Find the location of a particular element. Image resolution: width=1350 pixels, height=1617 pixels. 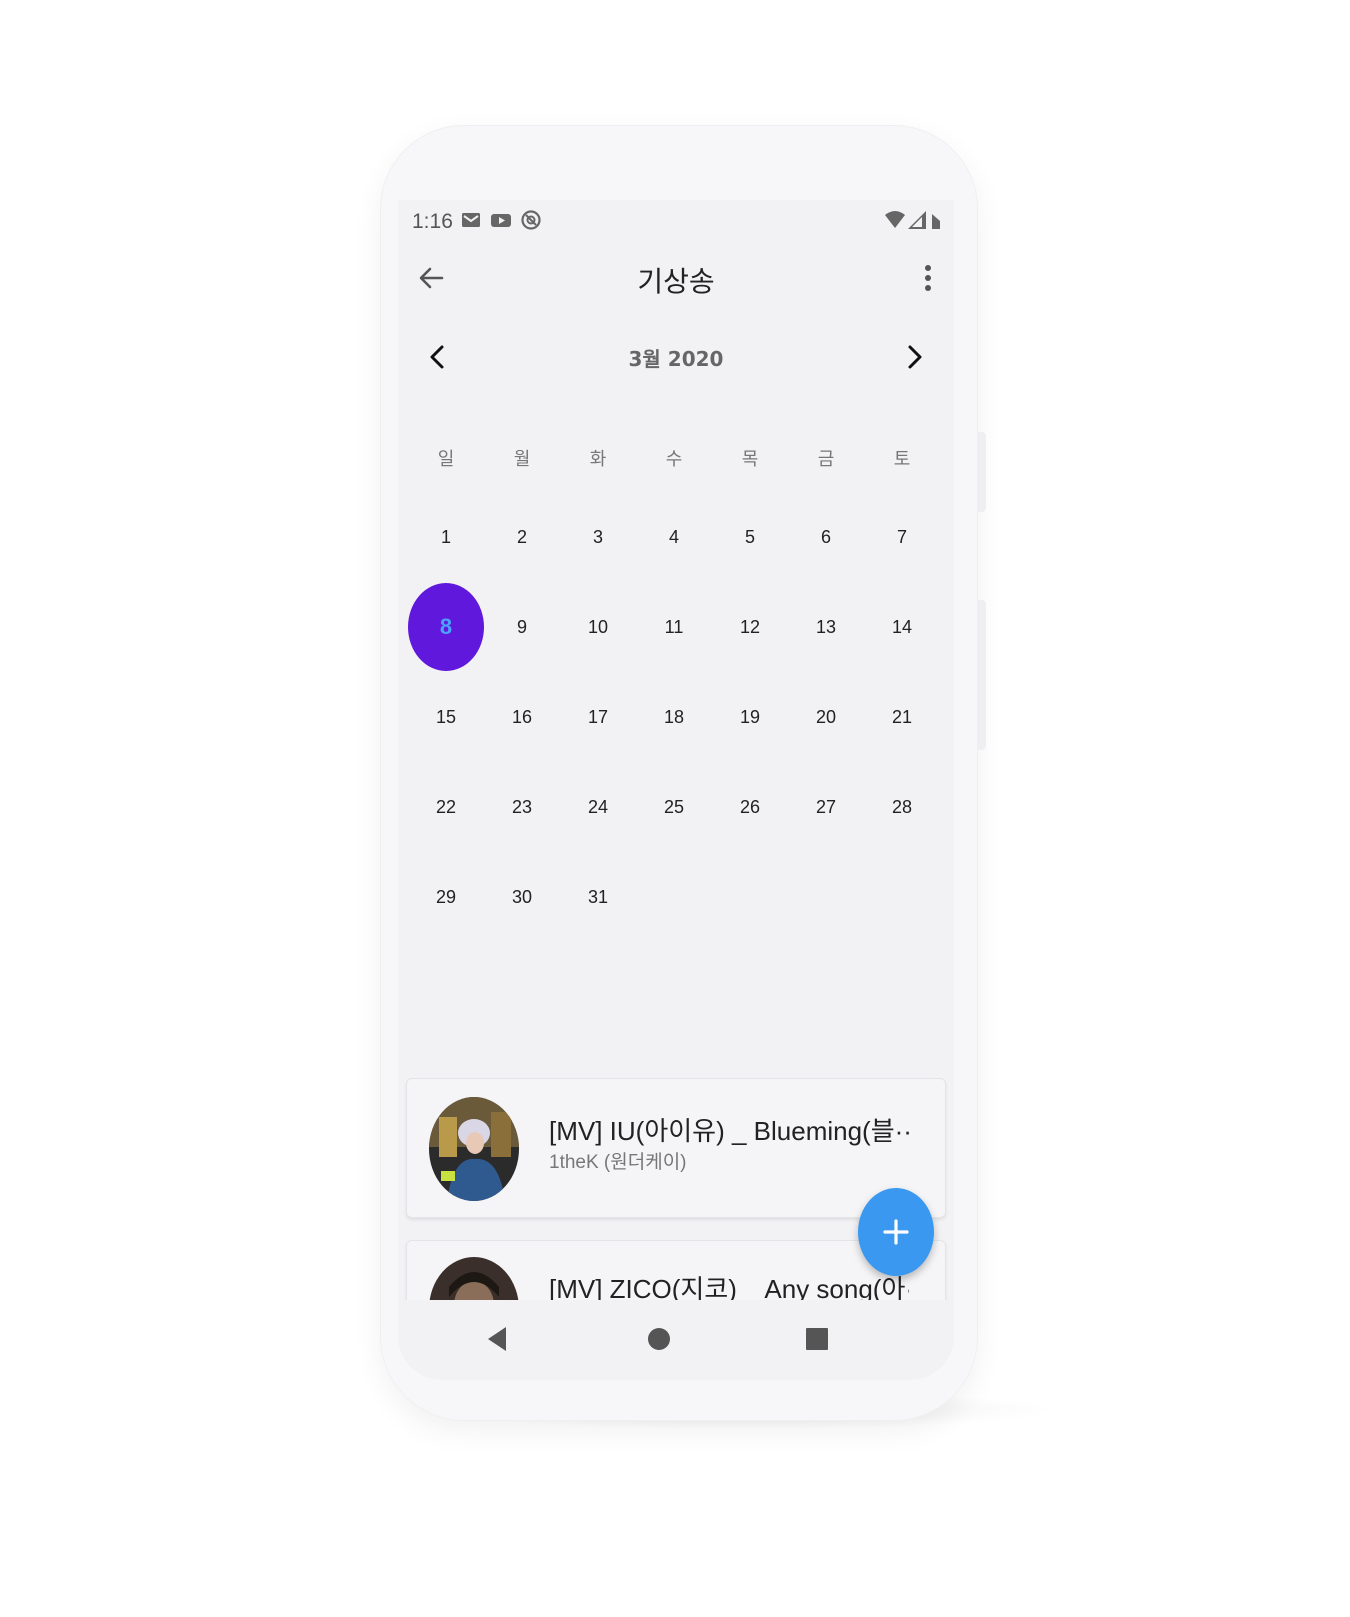

more-vert-icon is located at coordinates (928, 278).